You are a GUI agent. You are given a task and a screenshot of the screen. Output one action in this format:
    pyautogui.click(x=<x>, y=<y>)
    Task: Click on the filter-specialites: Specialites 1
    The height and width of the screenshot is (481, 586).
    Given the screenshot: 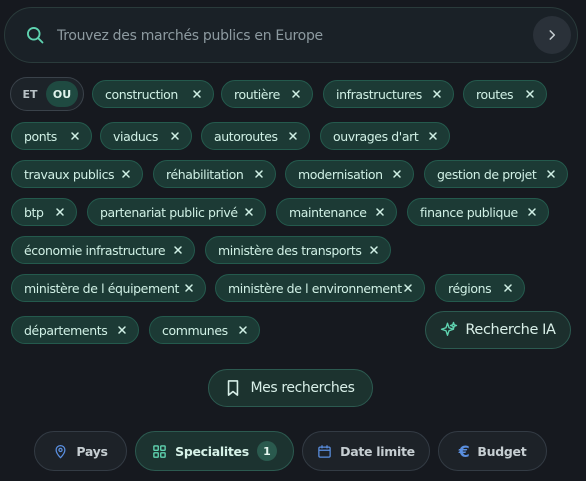 What is the action you would take?
    pyautogui.click(x=214, y=451)
    